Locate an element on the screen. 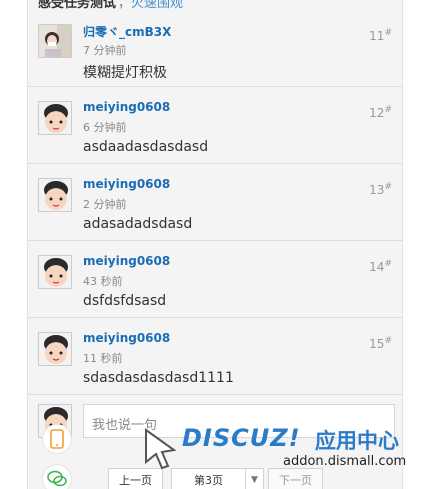  post-author: 归零ヾ_cmB3X is located at coordinates (127, 31).